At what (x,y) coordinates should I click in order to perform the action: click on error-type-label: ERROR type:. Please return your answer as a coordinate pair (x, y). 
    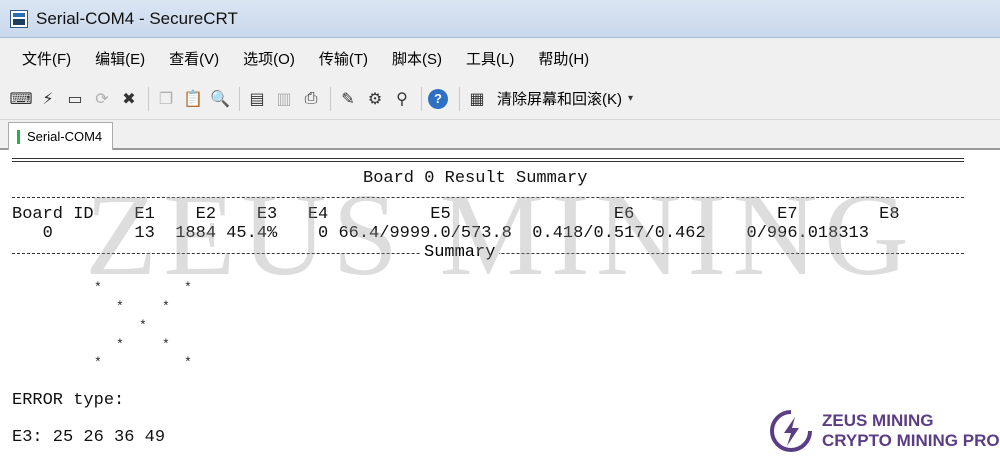
    Looking at the image, I should click on (68, 400).